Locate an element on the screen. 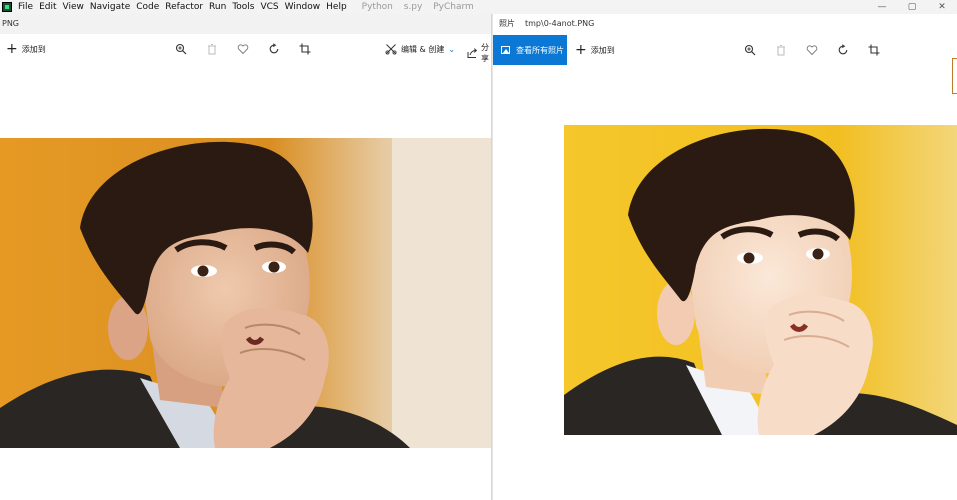 This screenshot has height=500, width=957. right-file-name: tmp\0-4anot.PNG is located at coordinates (560, 23).